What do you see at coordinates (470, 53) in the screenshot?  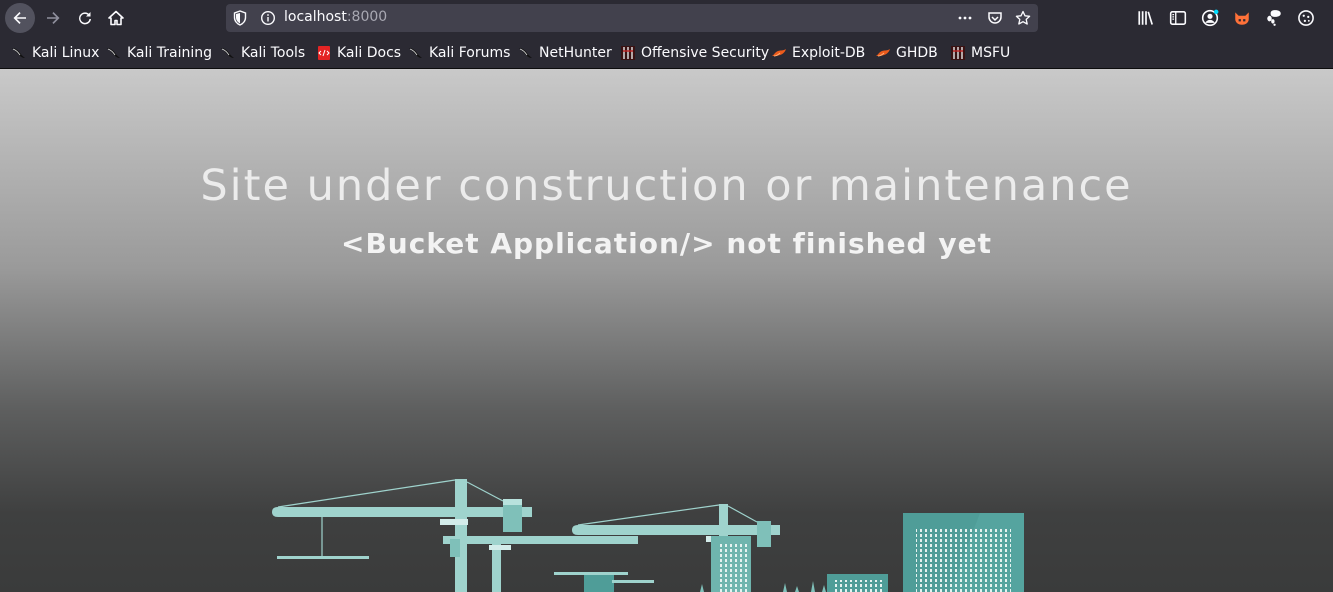 I see `bookmark-label: Kali Forums` at bounding box center [470, 53].